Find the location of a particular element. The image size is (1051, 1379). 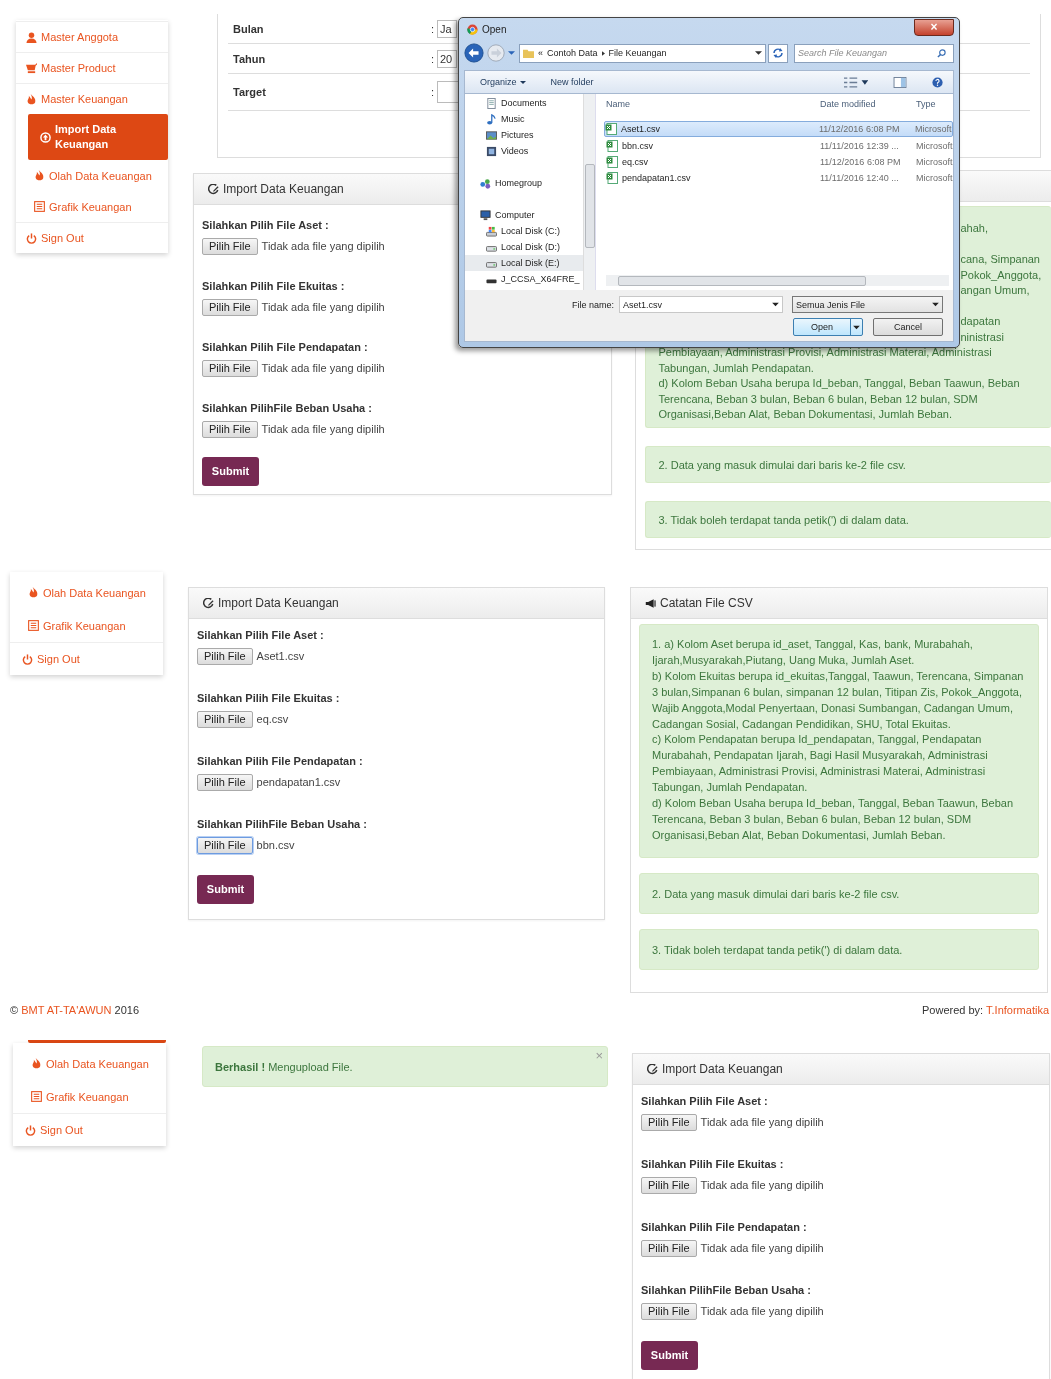

file-row: Aset1.csv 11/12/2016 6:08 PM Microsoft is located at coordinates (778, 129).